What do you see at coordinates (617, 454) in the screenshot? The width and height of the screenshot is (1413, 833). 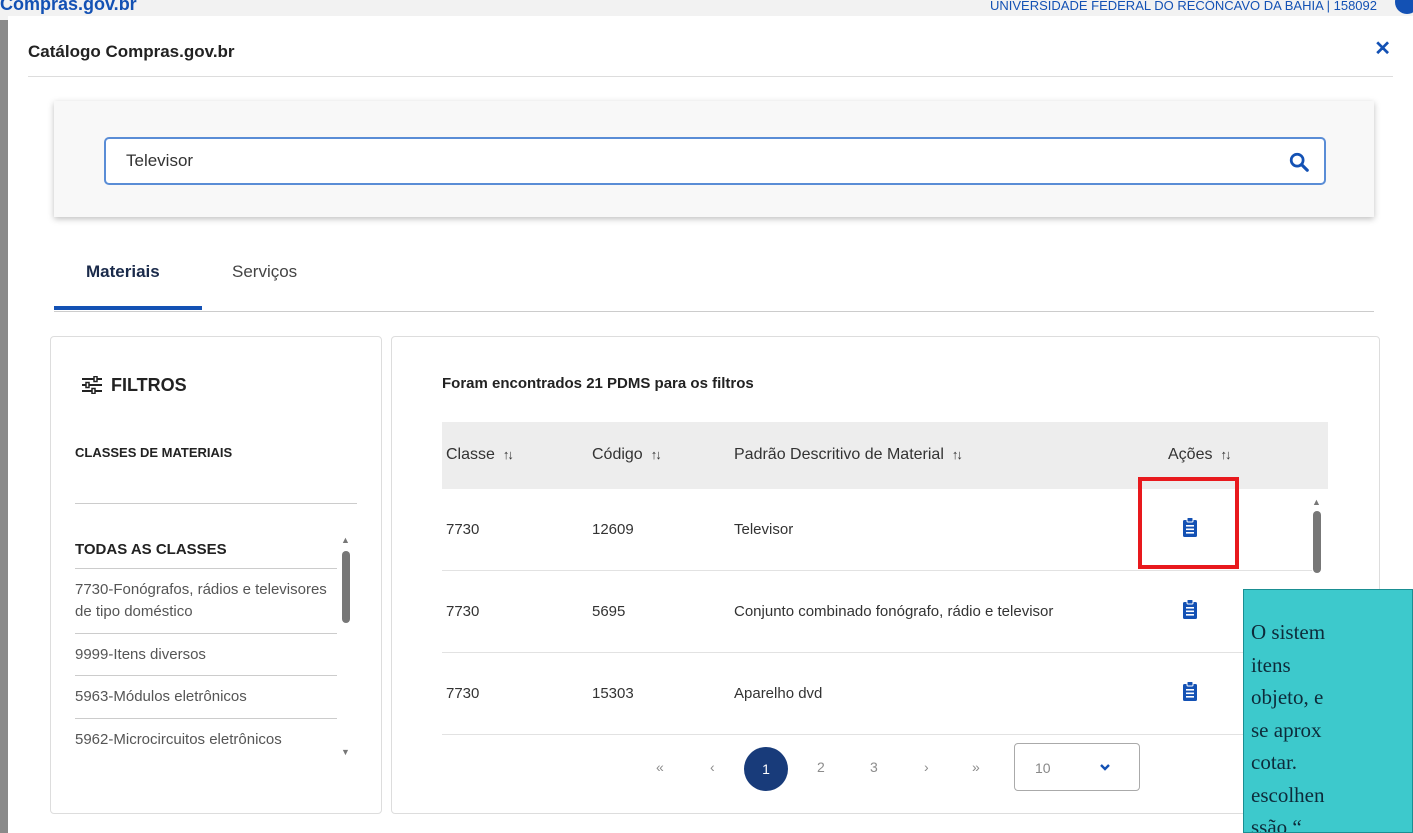 I see `column-header-label: Código` at bounding box center [617, 454].